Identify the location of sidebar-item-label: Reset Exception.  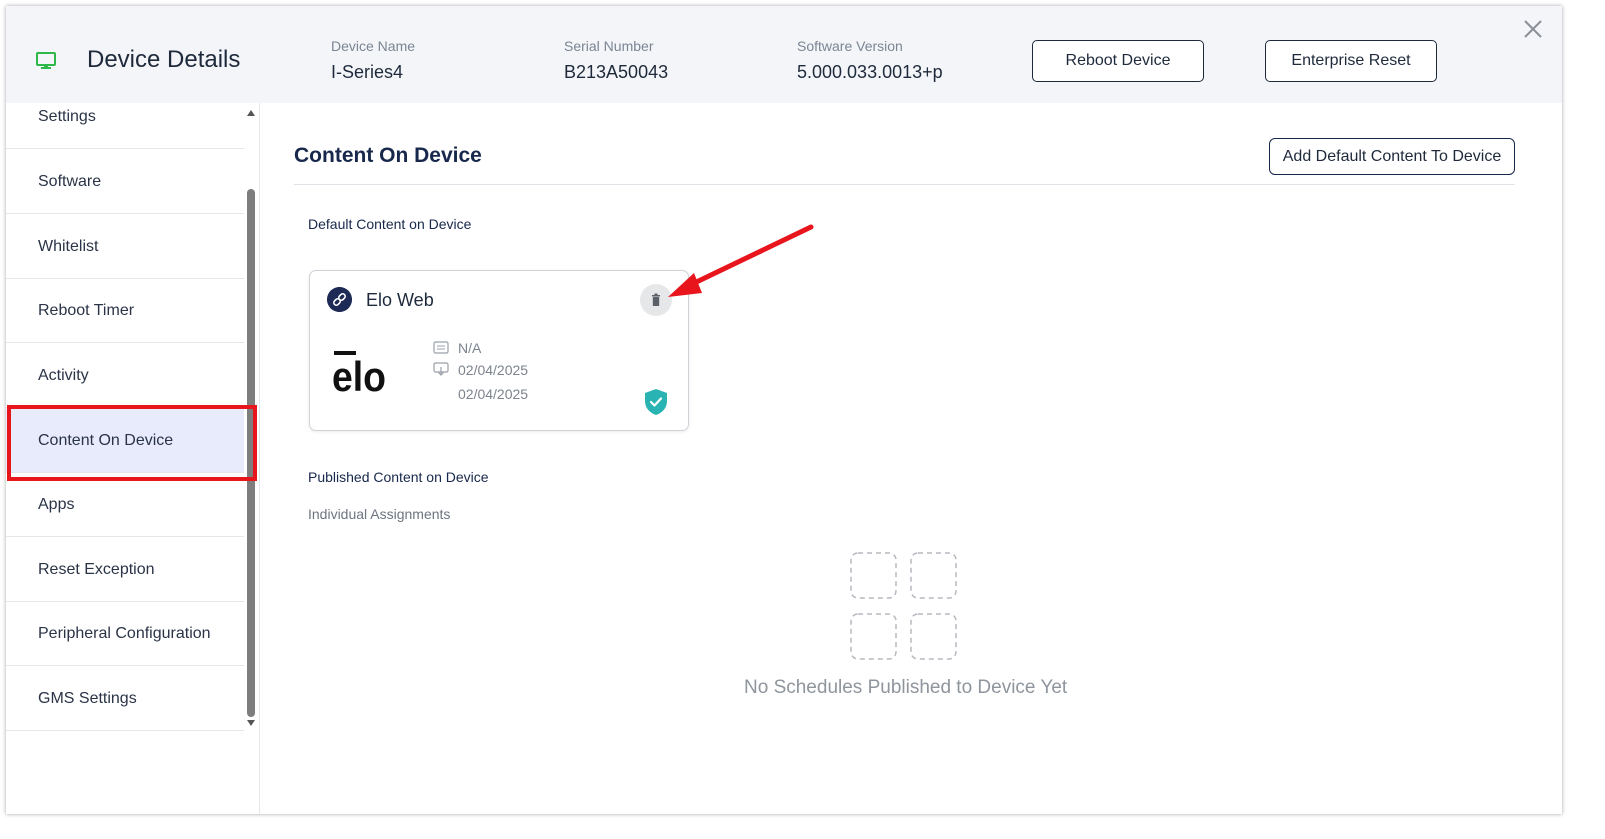
(96, 569).